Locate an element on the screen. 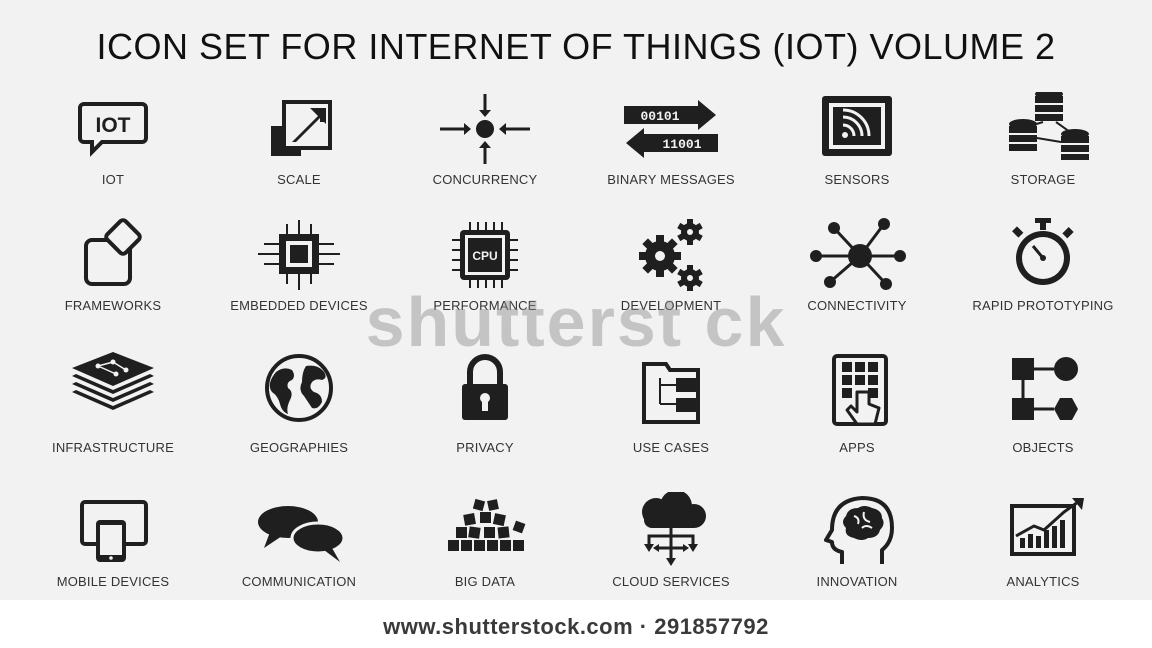  icon-label: BIG DATA is located at coordinates (485, 581).